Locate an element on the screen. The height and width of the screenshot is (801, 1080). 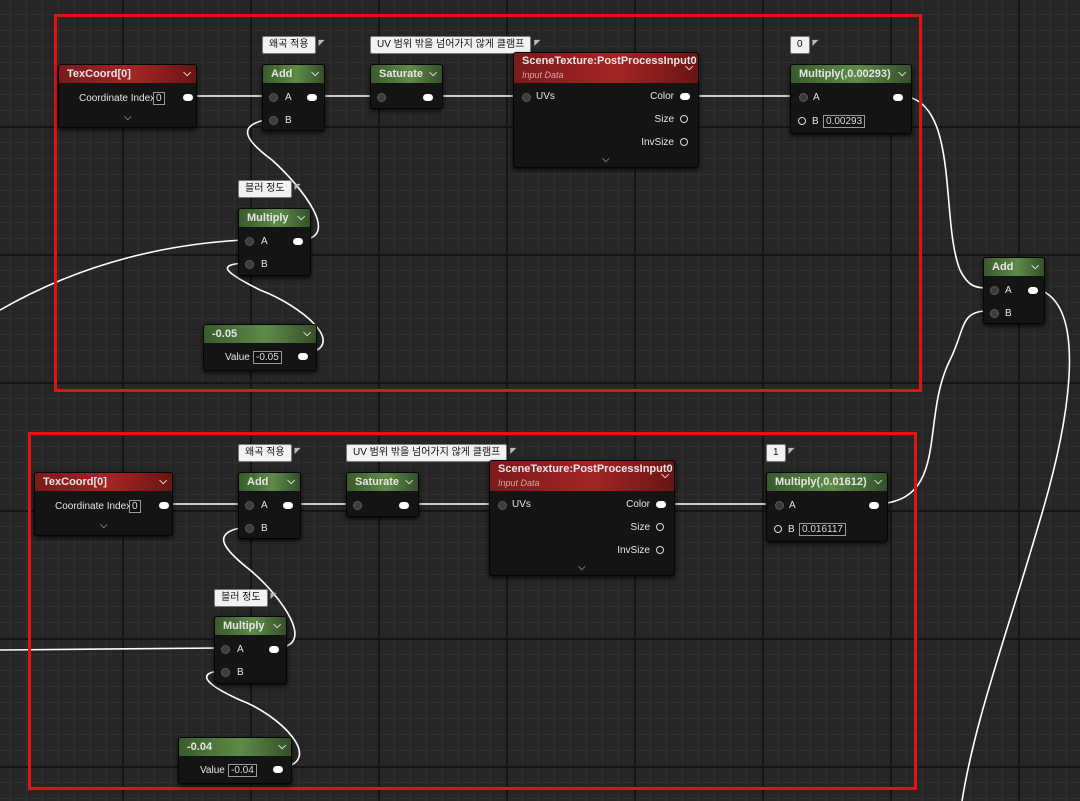
value-field: -0.05 is located at coordinates (267, 357).